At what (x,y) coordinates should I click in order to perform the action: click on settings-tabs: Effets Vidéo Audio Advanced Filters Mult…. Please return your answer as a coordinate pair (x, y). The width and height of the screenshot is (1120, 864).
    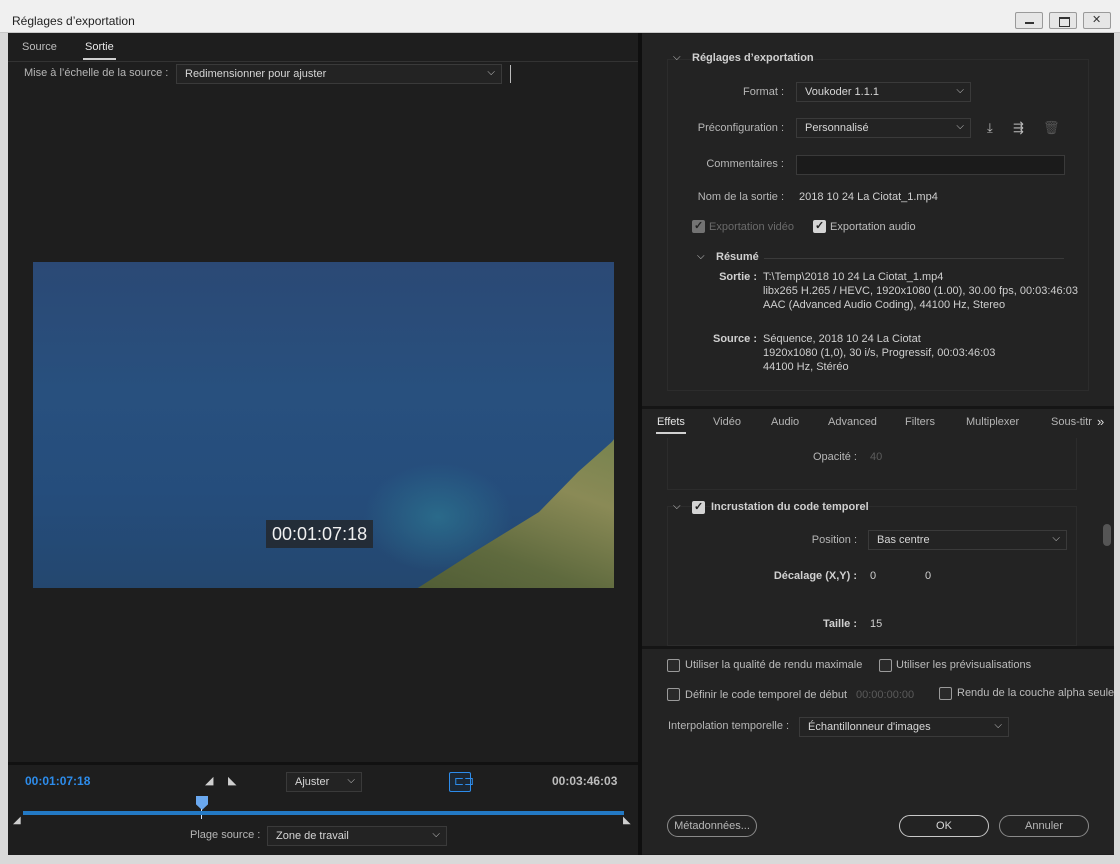
    Looking at the image, I should click on (878, 422).